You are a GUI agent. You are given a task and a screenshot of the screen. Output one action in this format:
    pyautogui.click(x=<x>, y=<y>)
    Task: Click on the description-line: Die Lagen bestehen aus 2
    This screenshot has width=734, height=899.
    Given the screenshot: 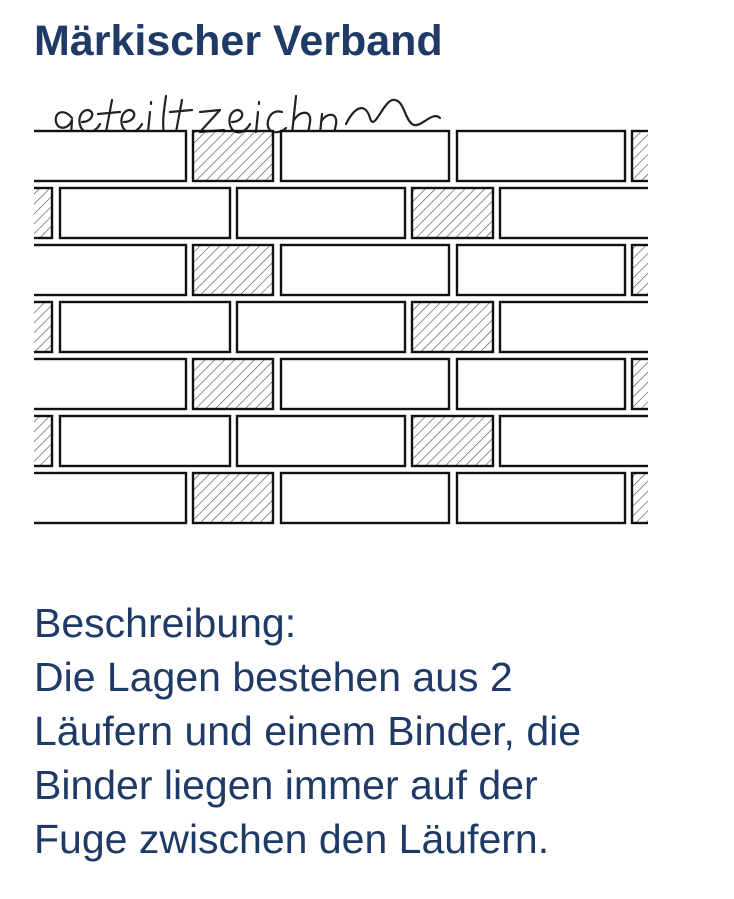 What is the action you would take?
    pyautogui.click(x=273, y=677)
    